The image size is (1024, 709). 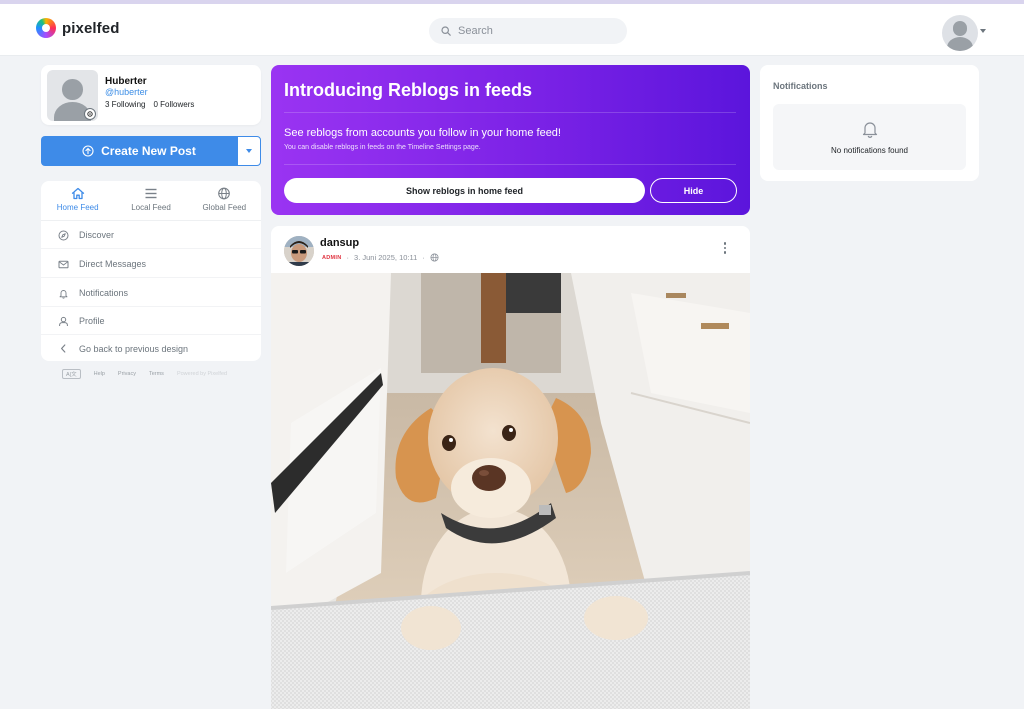 I want to click on chevron-down-icon, so click(x=249, y=151).